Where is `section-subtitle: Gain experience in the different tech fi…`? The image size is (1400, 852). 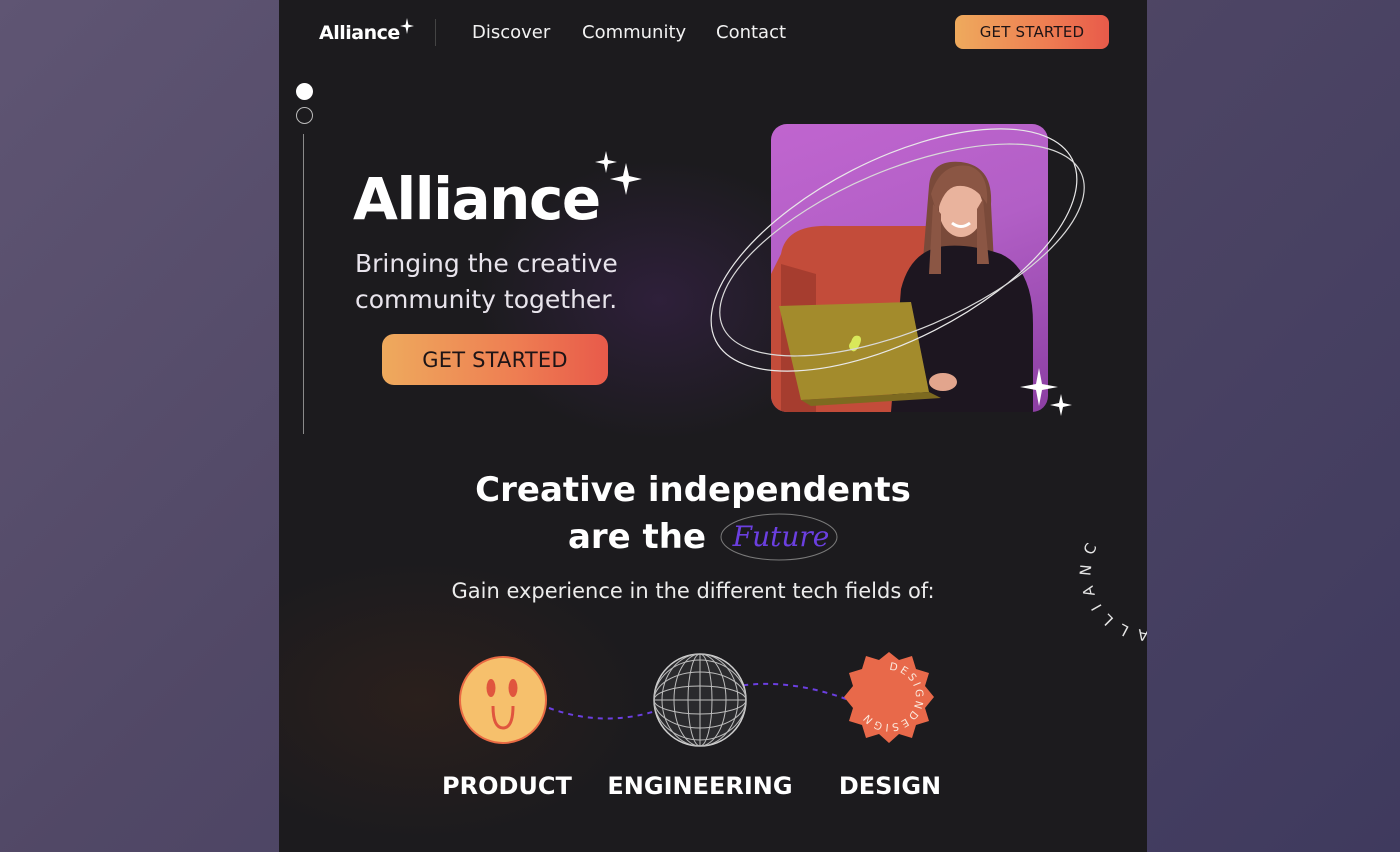
section-subtitle: Gain experience in the different tech fi… is located at coordinates (693, 591).